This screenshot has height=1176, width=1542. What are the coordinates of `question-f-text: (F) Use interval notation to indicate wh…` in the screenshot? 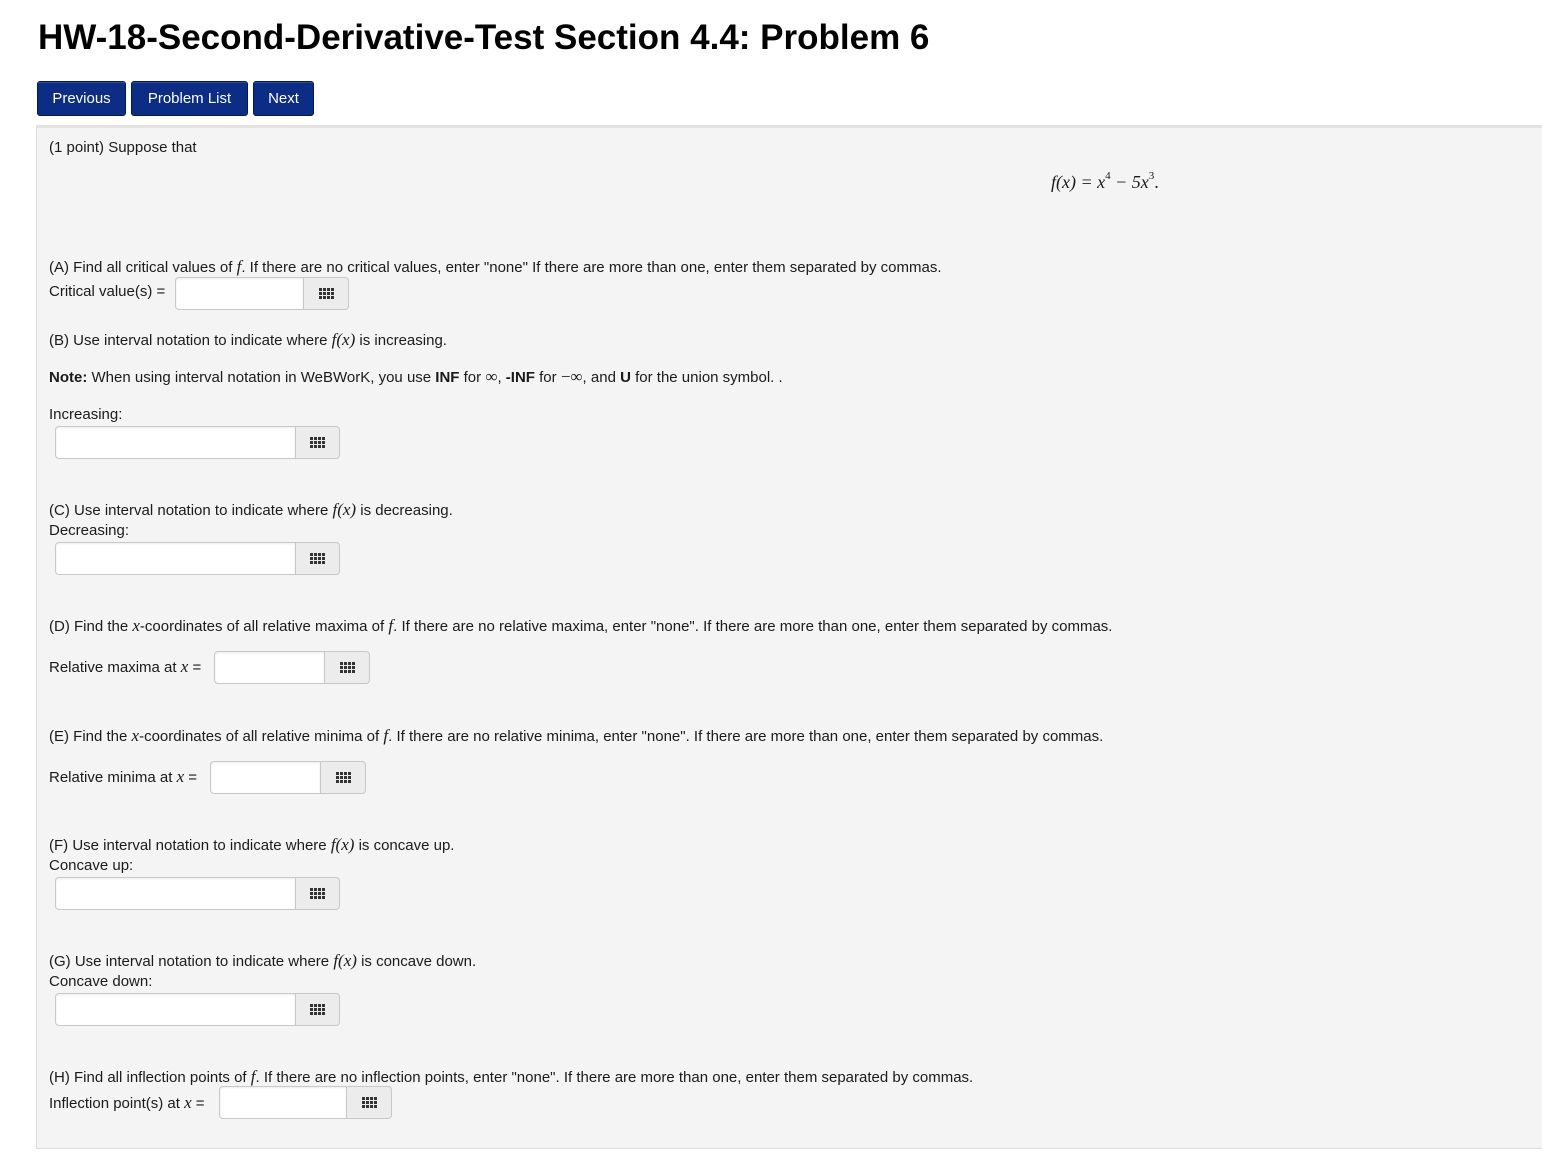 It's located at (188, 845).